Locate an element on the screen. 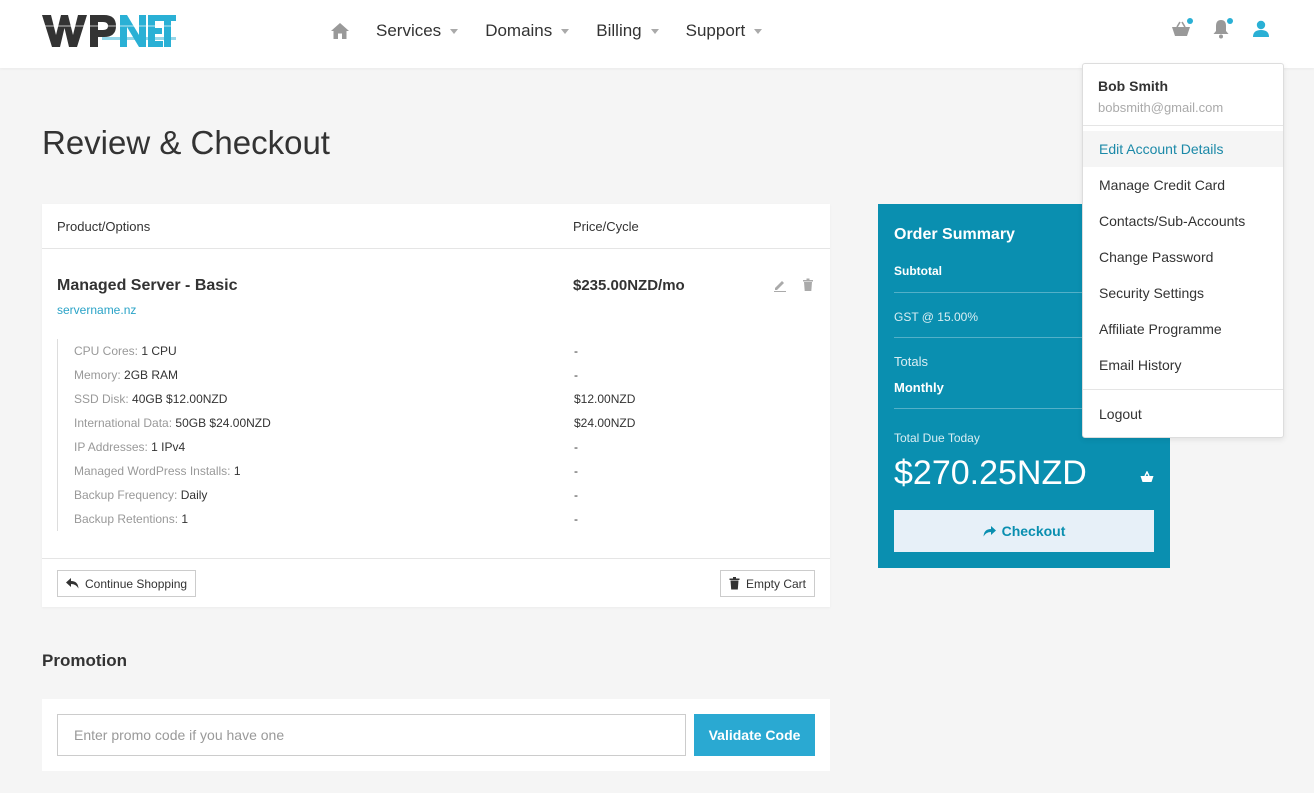 The height and width of the screenshot is (793, 1314). checkout-button: Checkout is located at coordinates (1024, 531).